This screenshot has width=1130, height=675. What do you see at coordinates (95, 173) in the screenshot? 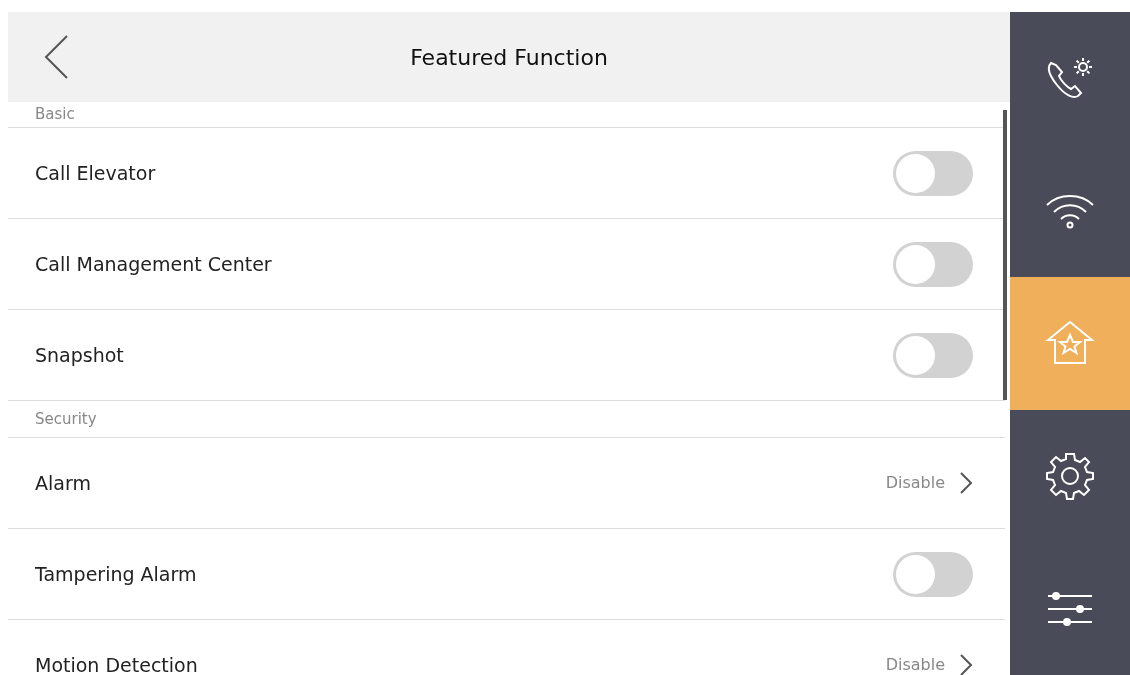
I see `setting-label: Call Elevator` at bounding box center [95, 173].